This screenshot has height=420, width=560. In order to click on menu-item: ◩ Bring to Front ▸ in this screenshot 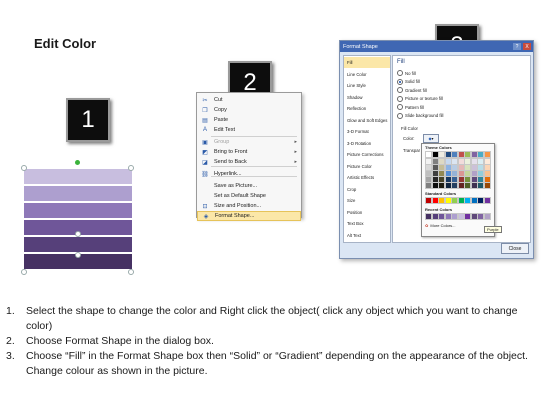, I will do `click(249, 152)`.